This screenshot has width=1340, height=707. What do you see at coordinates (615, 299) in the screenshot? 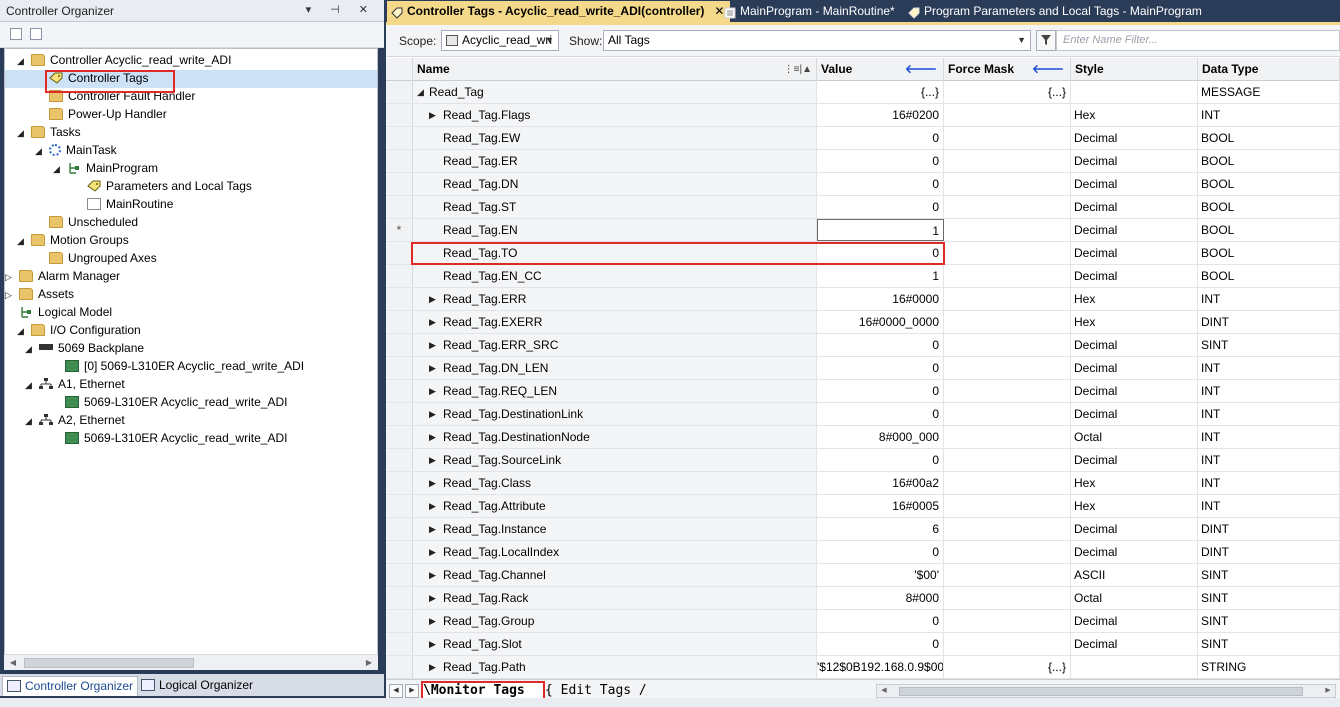
I see `name-cell: ▶ Read_Tag.ERR` at bounding box center [615, 299].